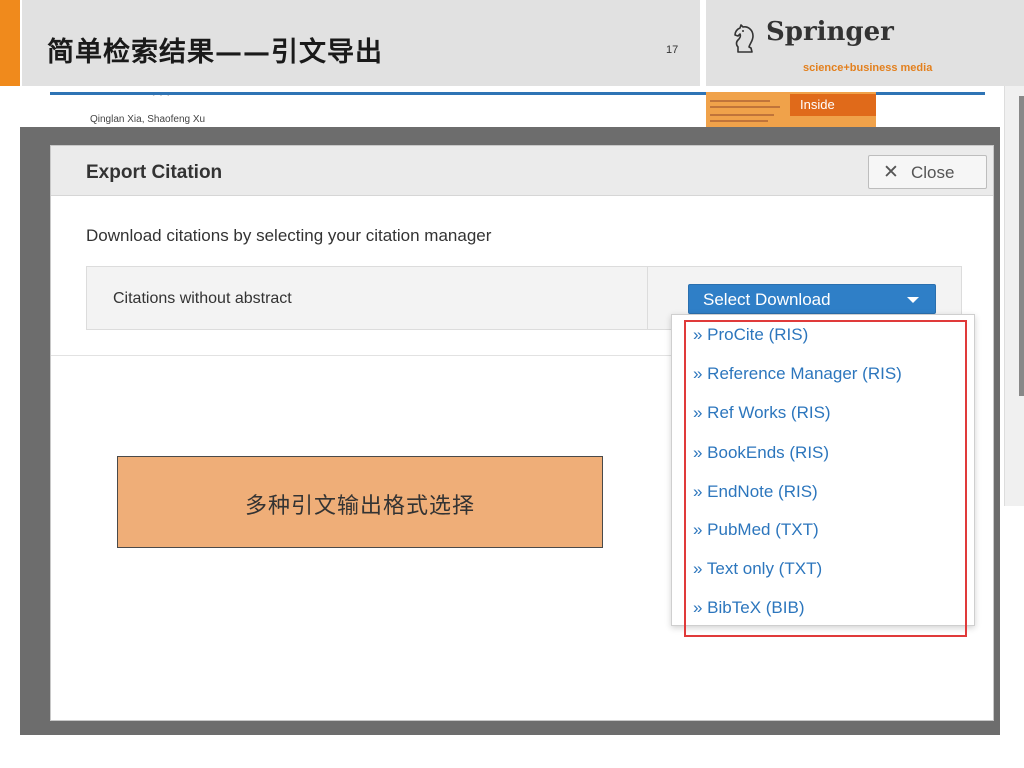 Image resolution: width=1024 pixels, height=768 pixels. I want to click on menu-item-bibtex: » BibTeX (BIB), so click(749, 608).